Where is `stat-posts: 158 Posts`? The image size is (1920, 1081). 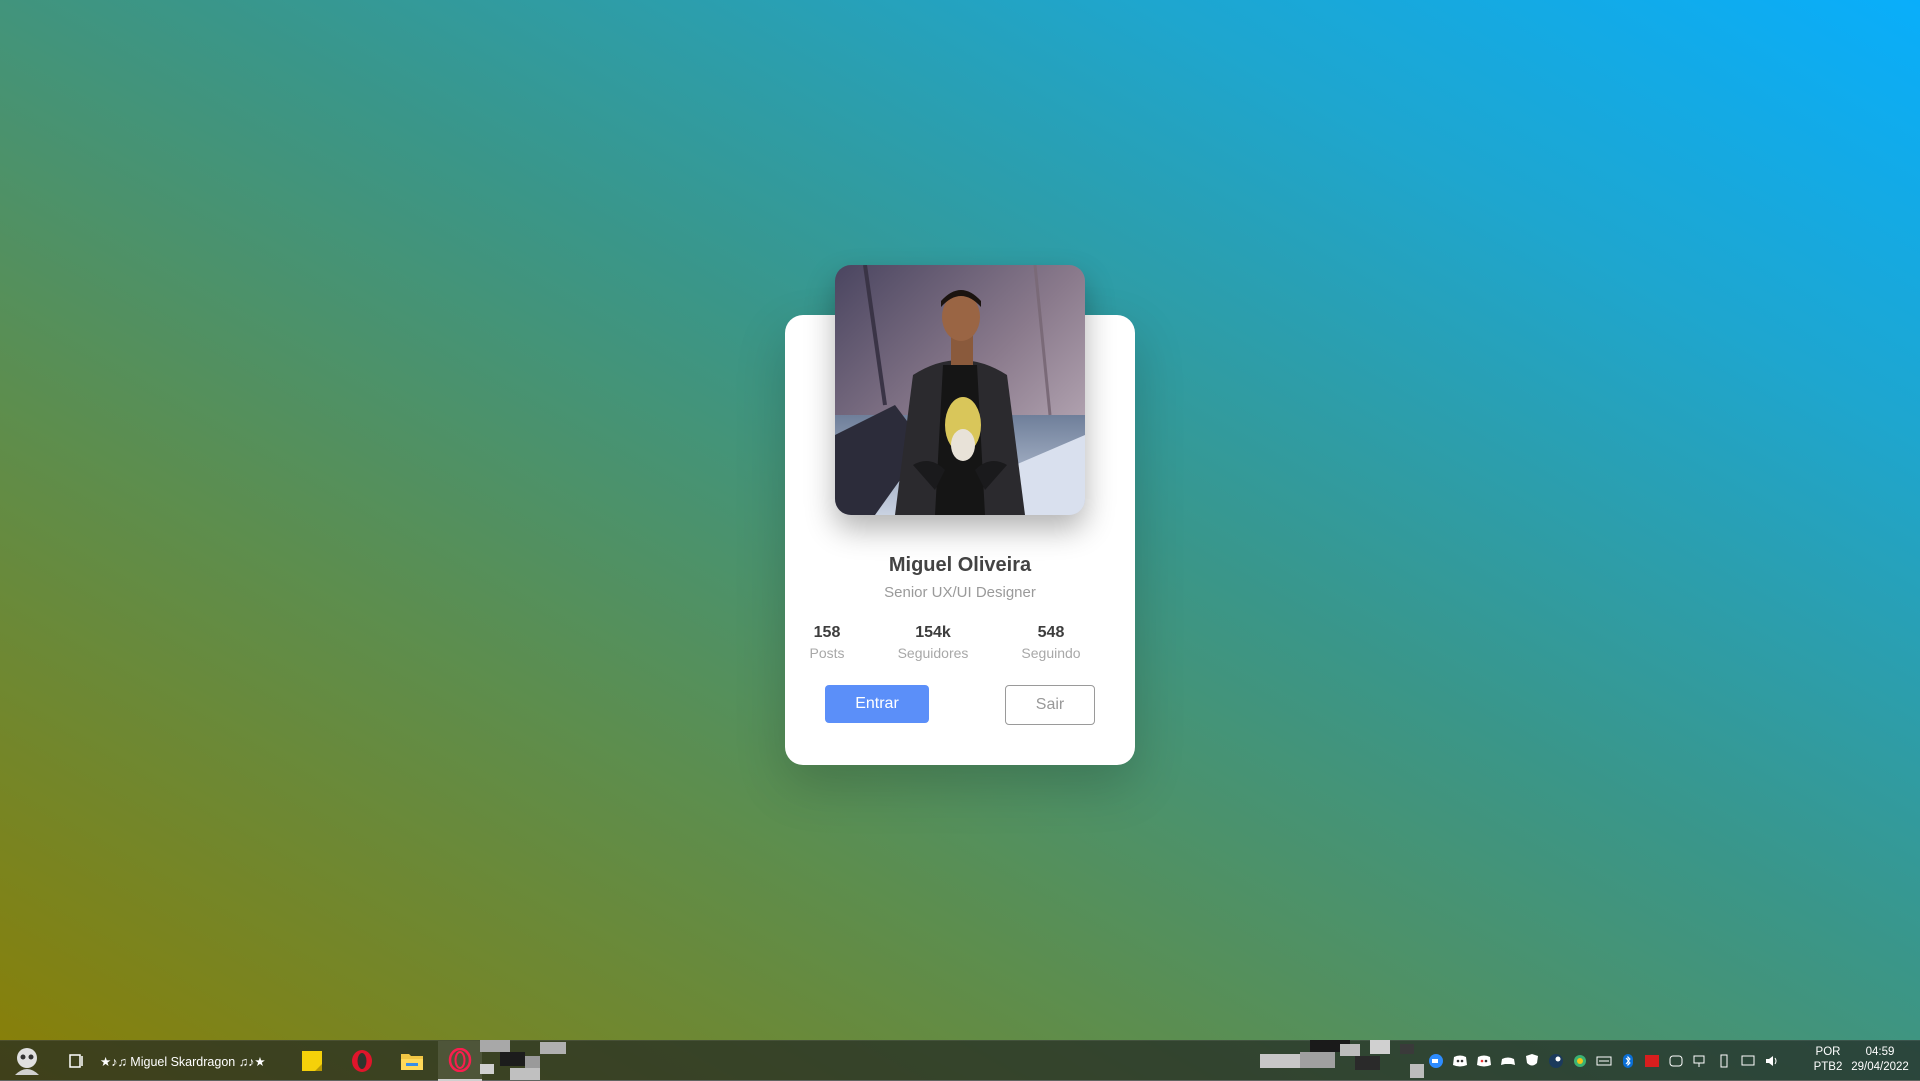 stat-posts: 158 Posts is located at coordinates (827, 642).